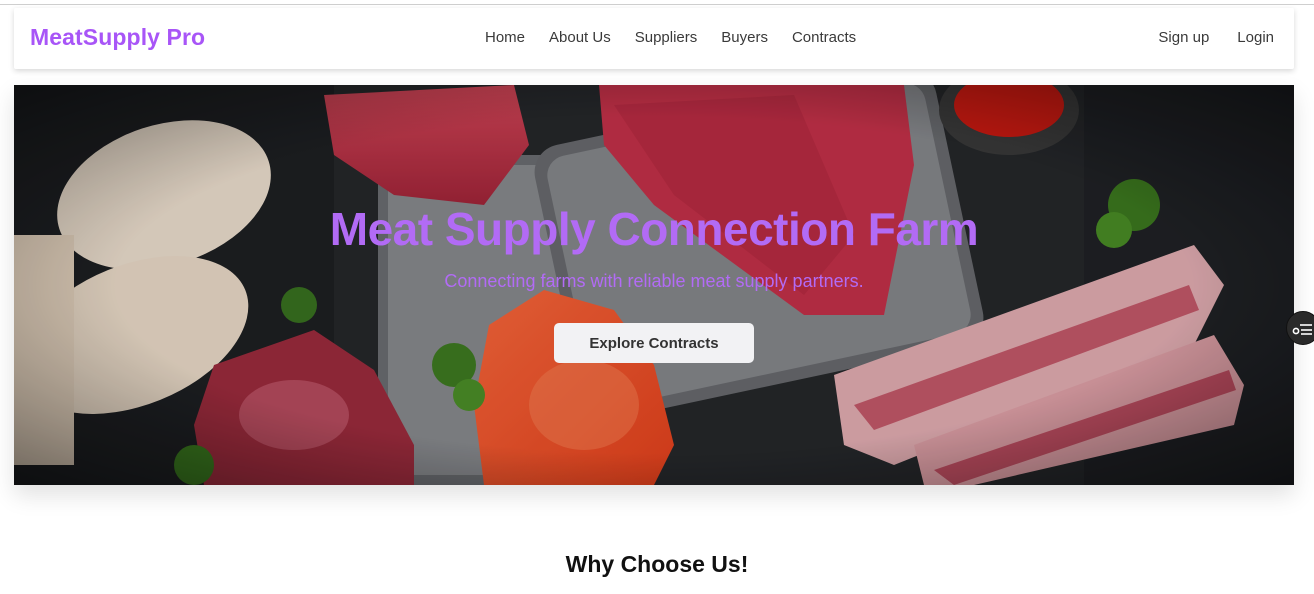  I want to click on nav-about-us: About Us, so click(580, 37).